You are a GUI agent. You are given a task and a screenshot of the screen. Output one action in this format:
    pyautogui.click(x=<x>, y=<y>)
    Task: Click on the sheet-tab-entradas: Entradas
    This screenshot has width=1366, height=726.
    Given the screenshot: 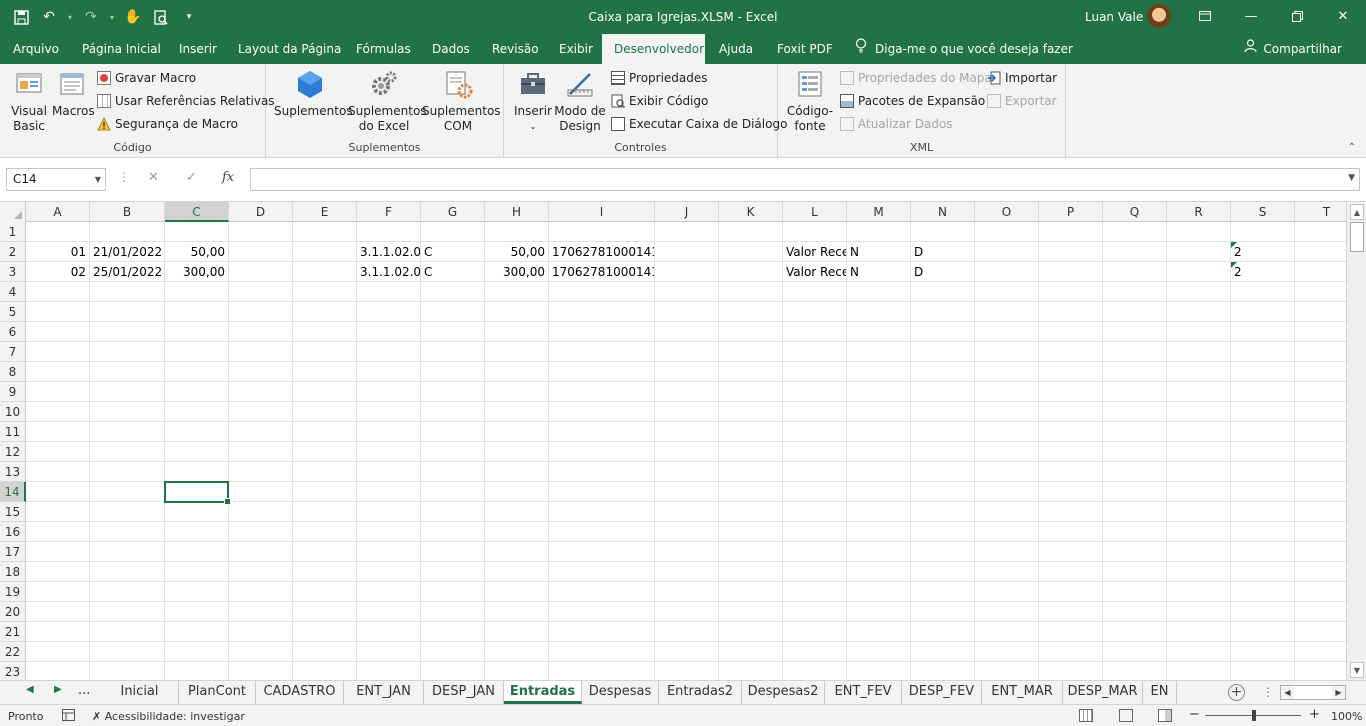 What is the action you would take?
    pyautogui.click(x=543, y=692)
    